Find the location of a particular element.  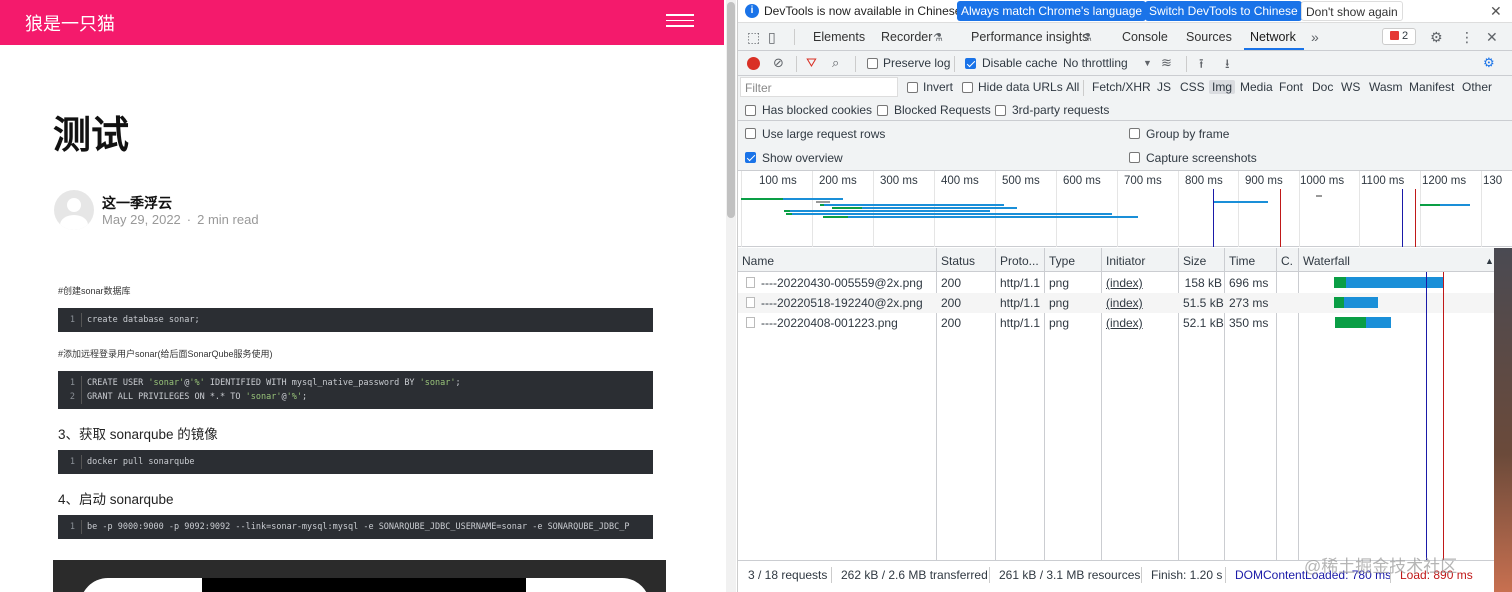

filter-icon: ⛛ is located at coordinates (811, 63).